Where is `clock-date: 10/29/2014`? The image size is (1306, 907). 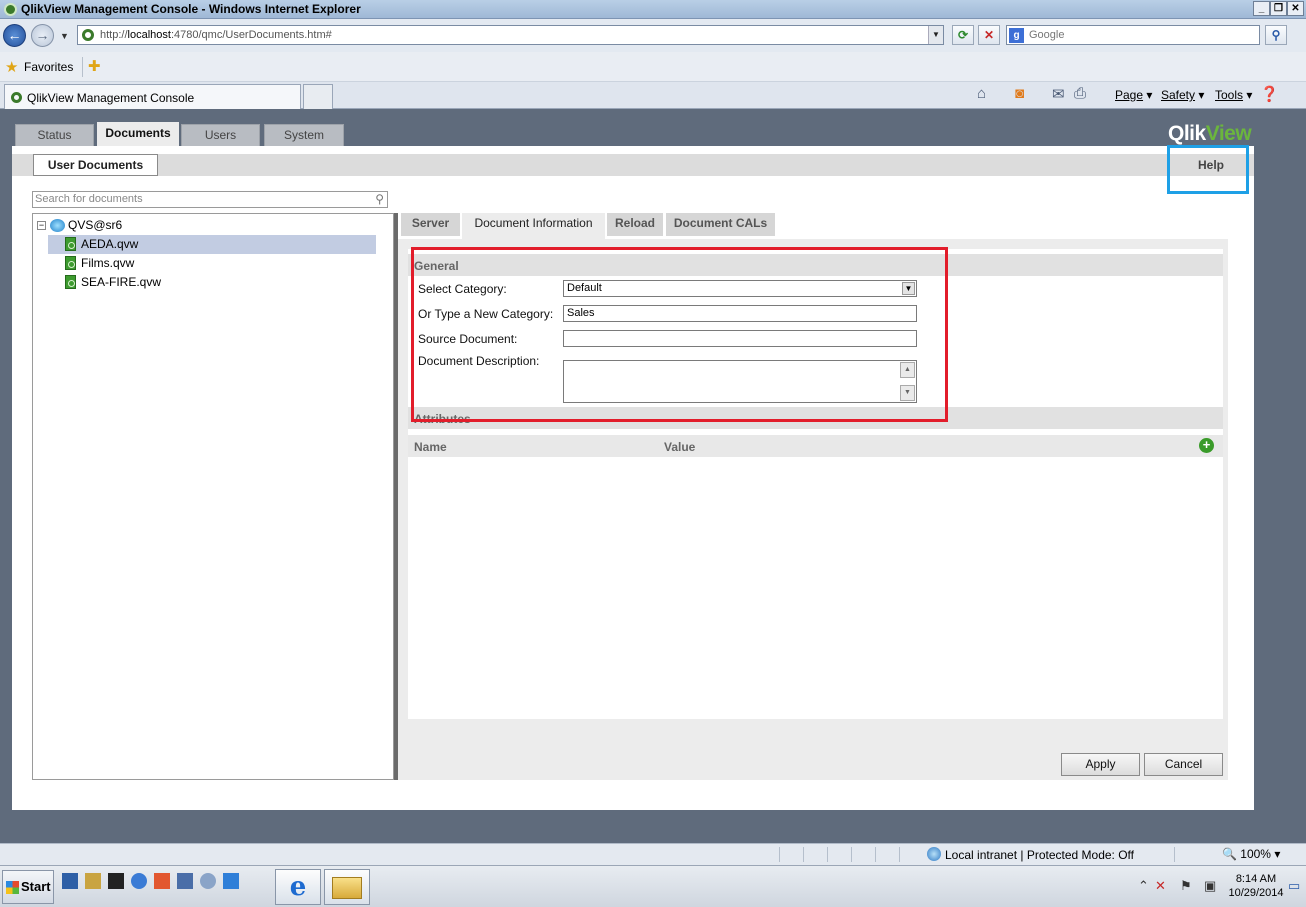
clock-date: 10/29/2014 is located at coordinates (1256, 893).